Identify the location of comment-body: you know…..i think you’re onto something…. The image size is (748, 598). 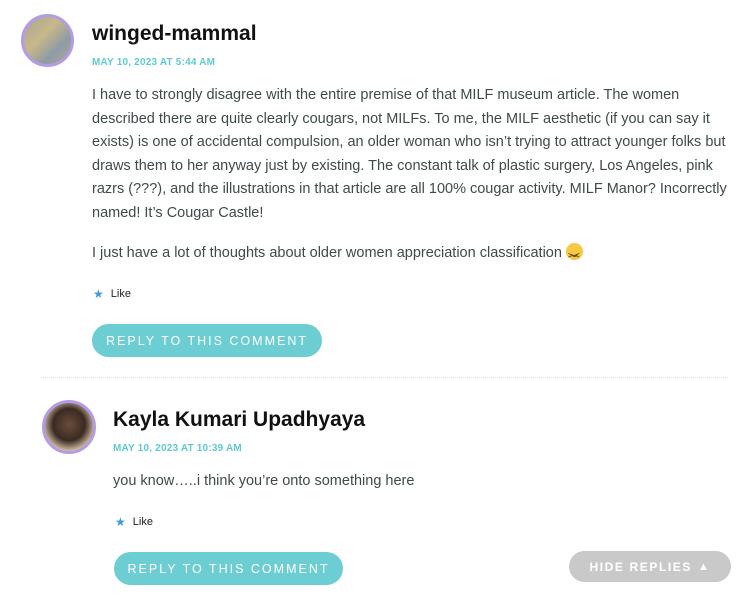
(413, 482).